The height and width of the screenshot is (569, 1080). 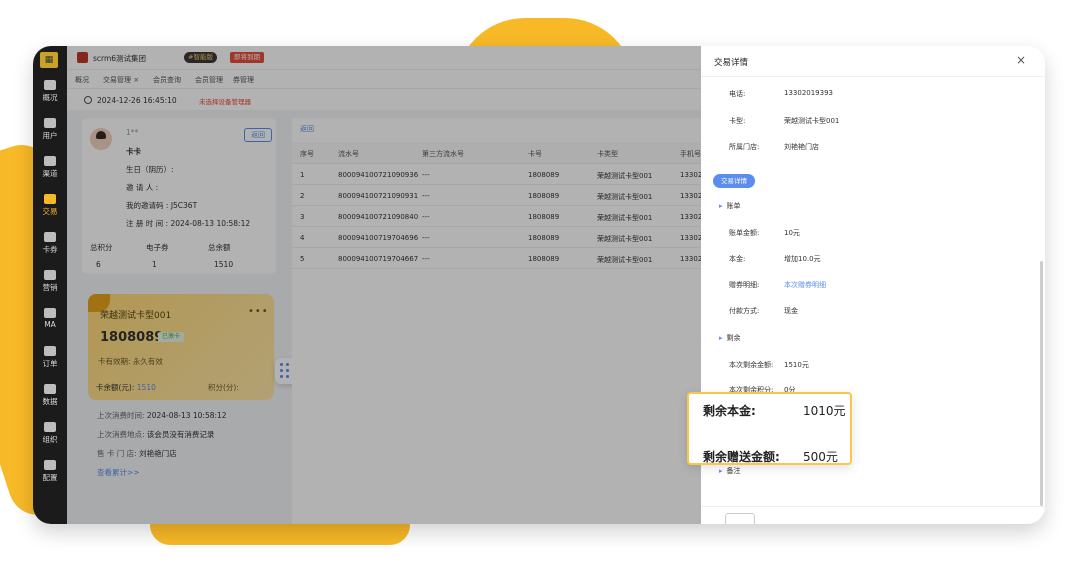 I want to click on sidebar-item-label: 组织, so click(x=50, y=439).